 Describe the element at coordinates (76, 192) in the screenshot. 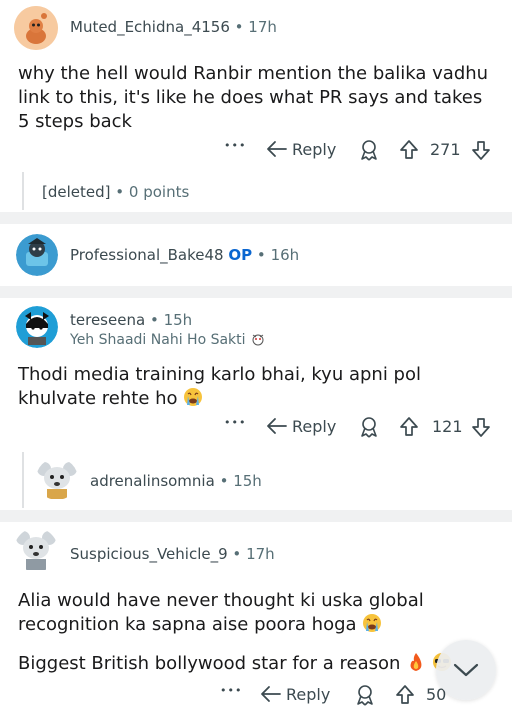

I see `deleted-label: [deleted]` at that location.